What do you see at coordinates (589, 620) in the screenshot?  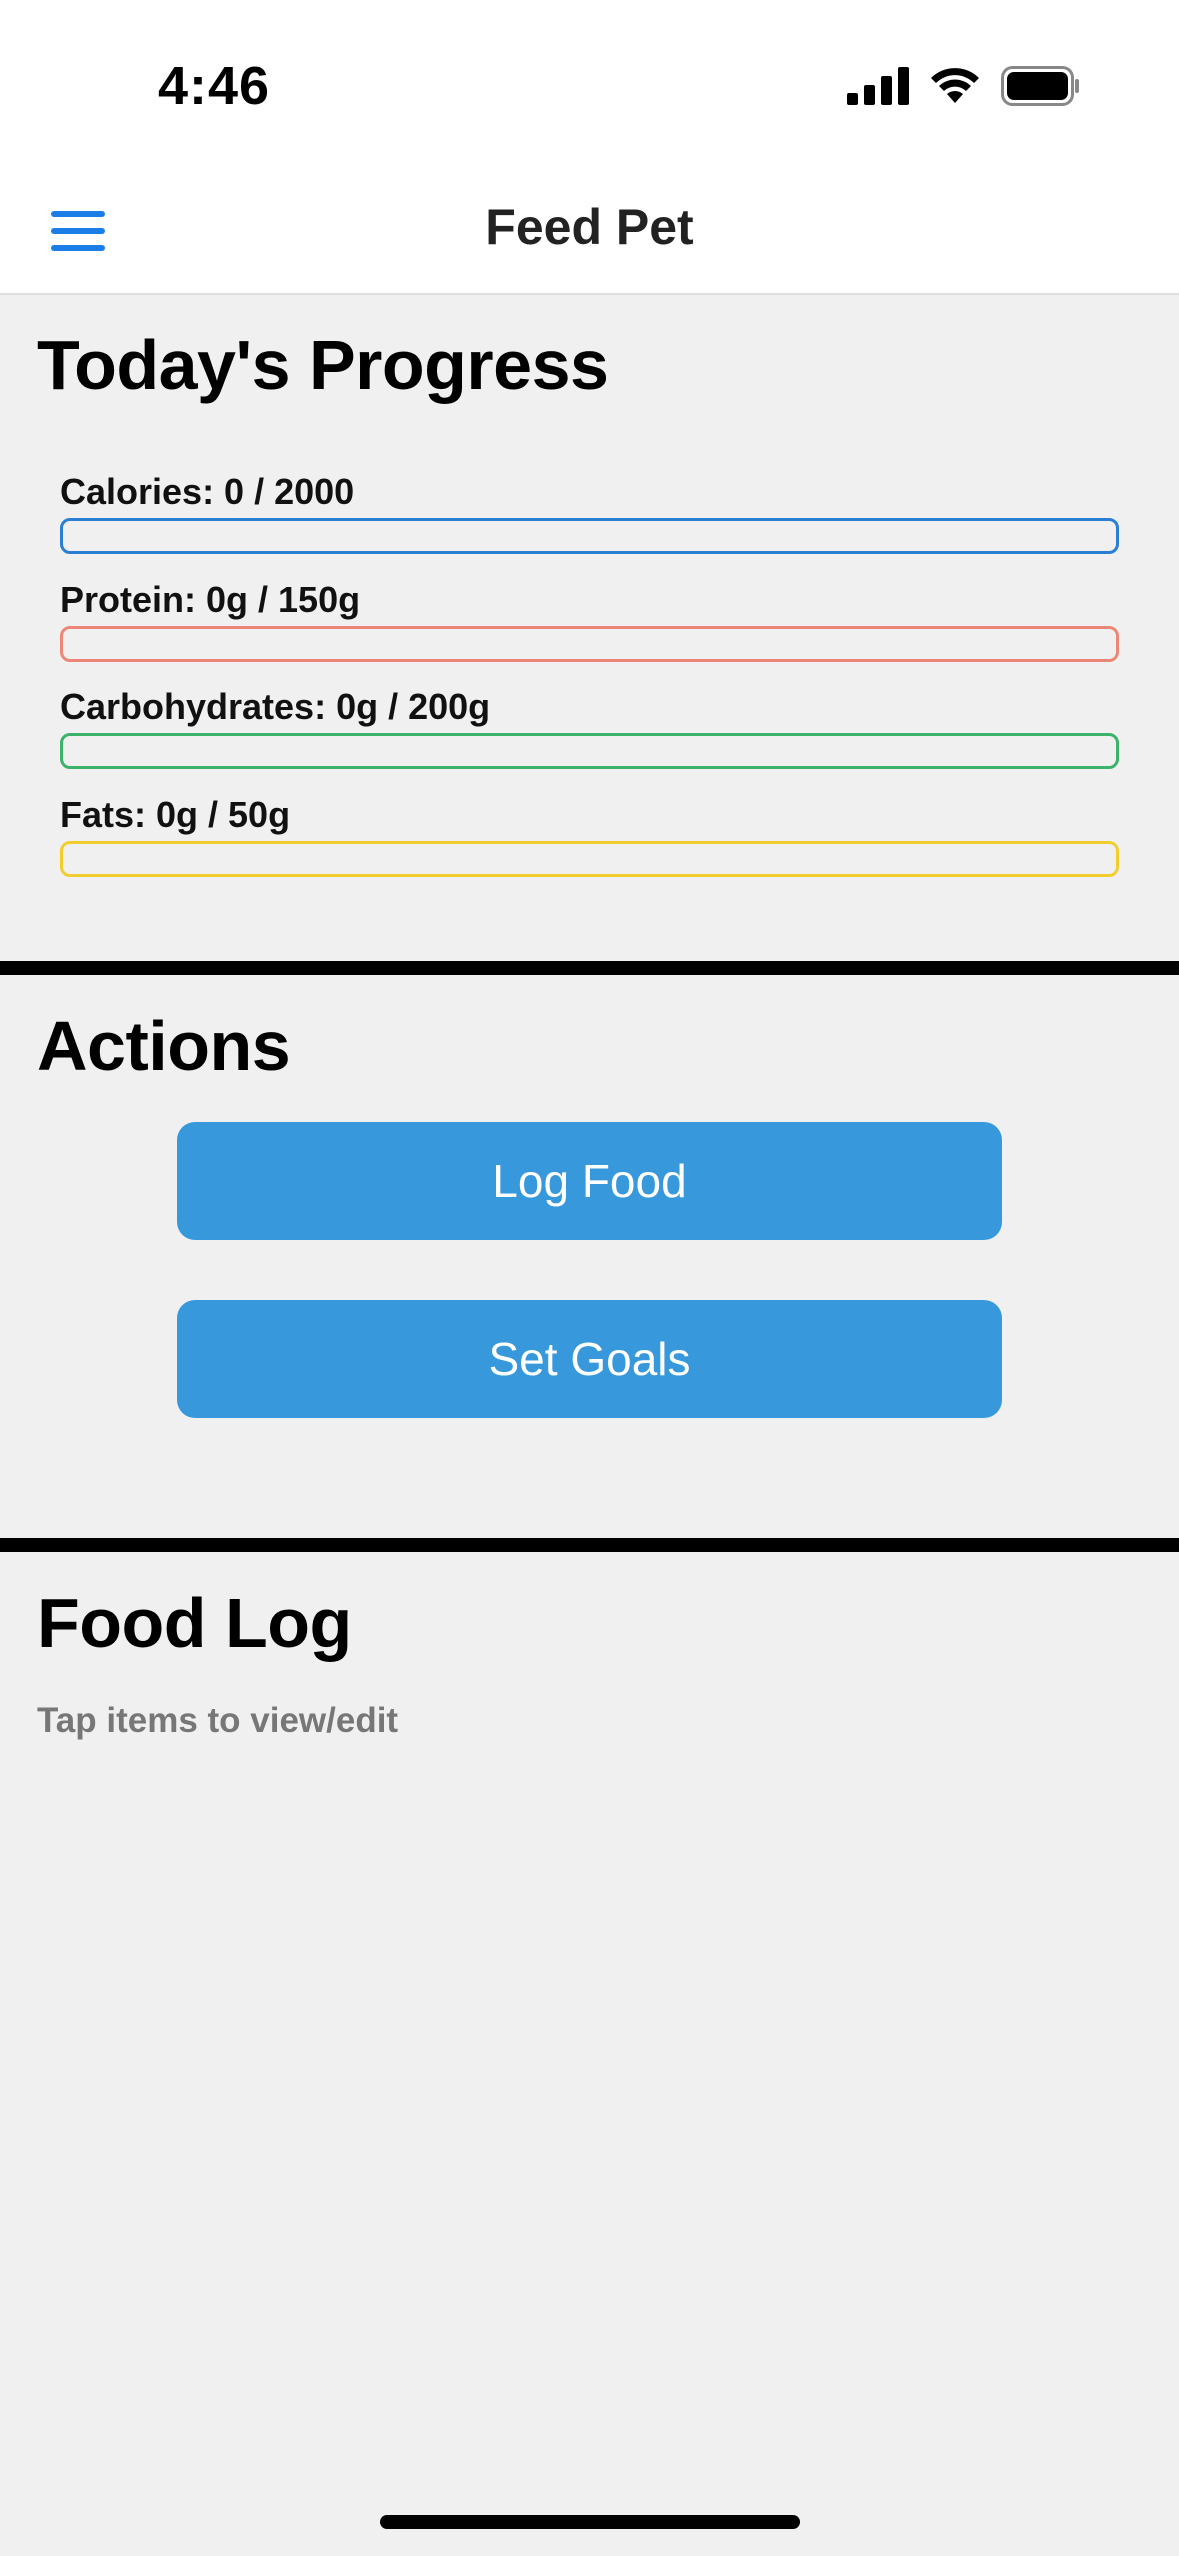 I see `progress-item-protein: Protein: 0g / 150g` at bounding box center [589, 620].